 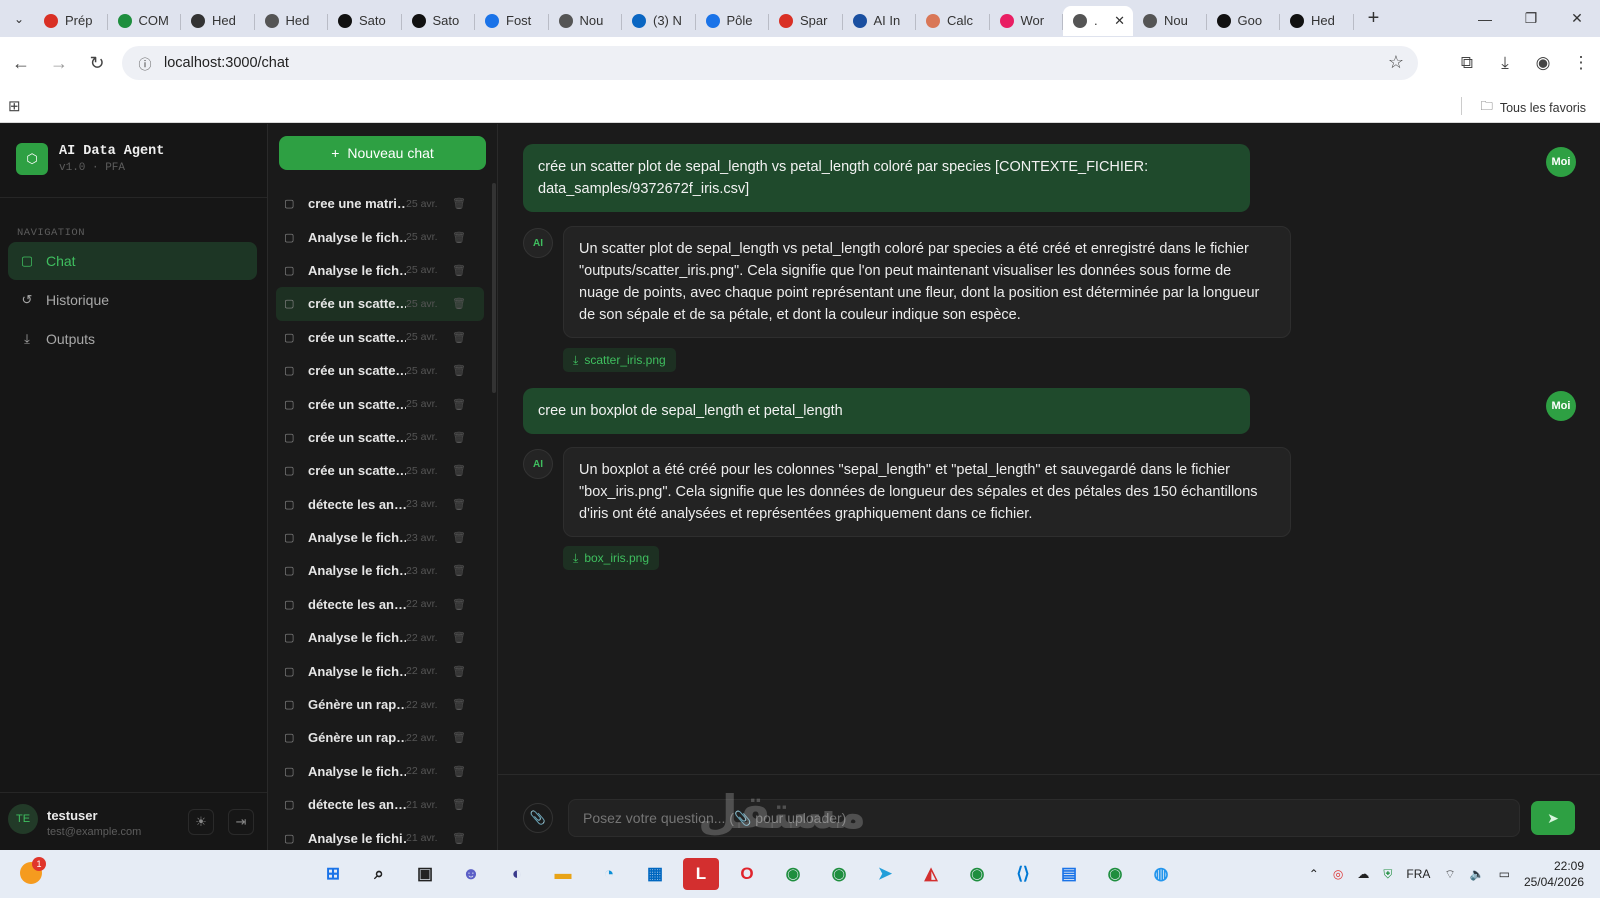 What do you see at coordinates (1244, 21) in the screenshot?
I see `browser-tab: Goo` at bounding box center [1244, 21].